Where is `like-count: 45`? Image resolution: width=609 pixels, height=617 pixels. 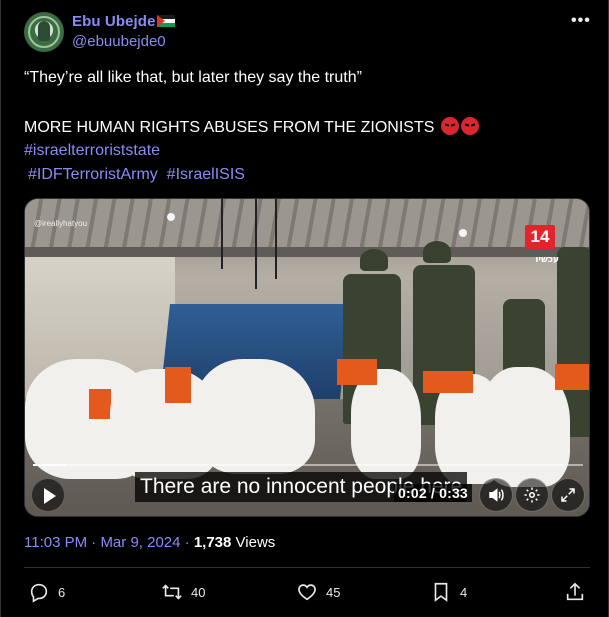
like-count: 45 is located at coordinates (333, 592).